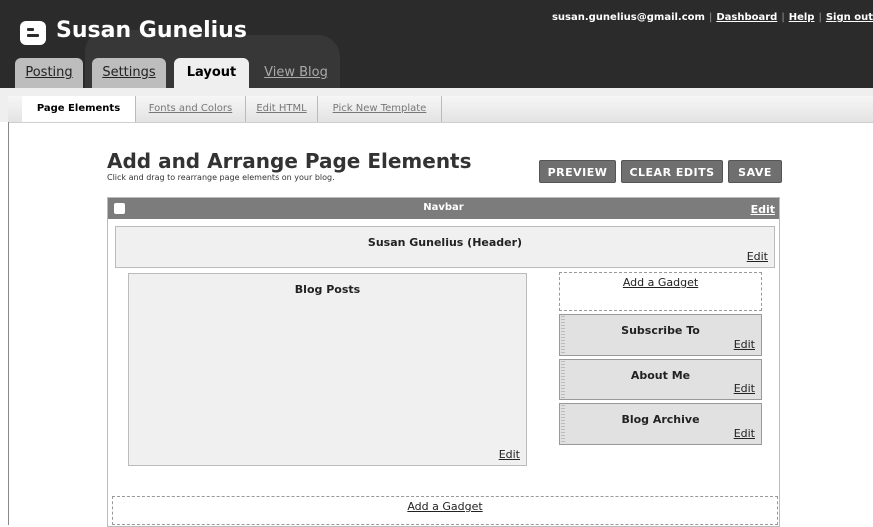 The width and height of the screenshot is (873, 527). I want to click on header-element: Susan Gunelius (Header) Edit, so click(445, 247).